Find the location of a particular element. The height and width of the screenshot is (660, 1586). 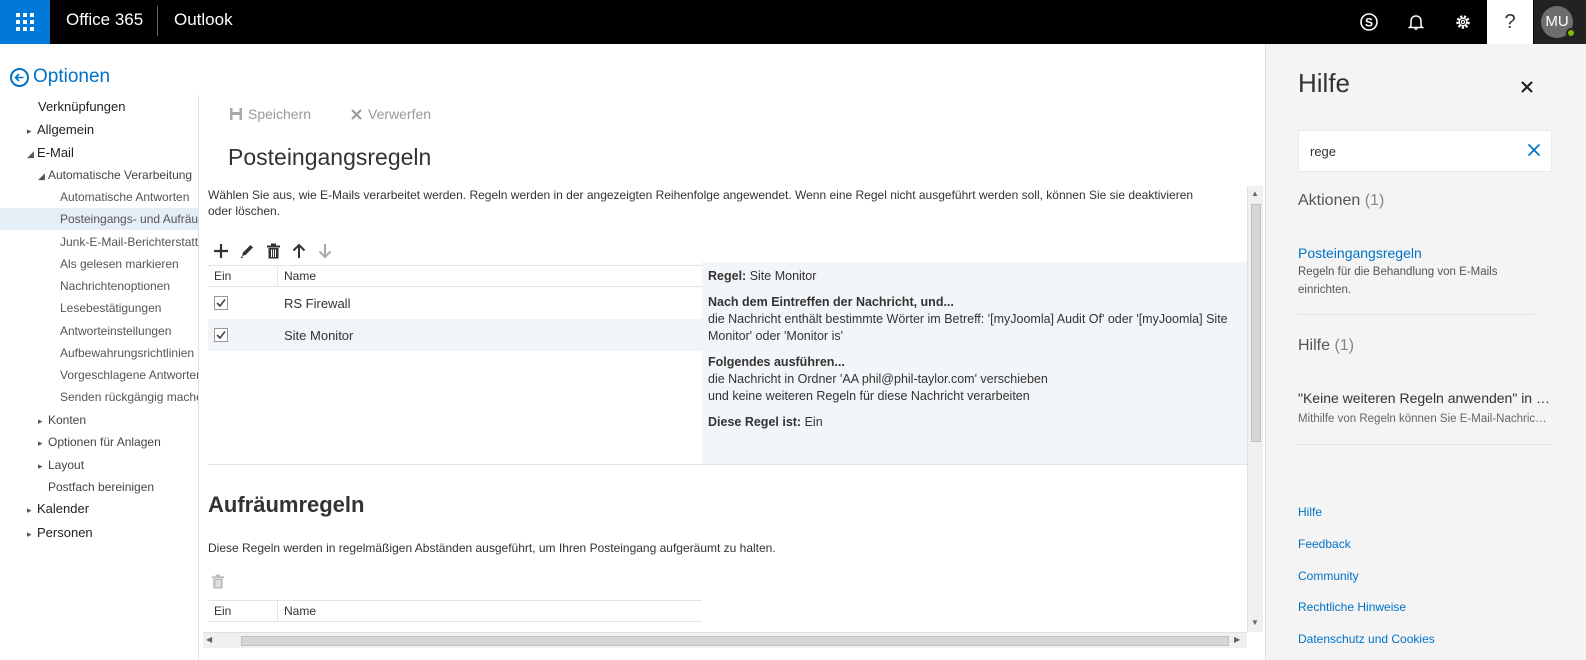

discard-button: Verwerfen is located at coordinates (390, 114).